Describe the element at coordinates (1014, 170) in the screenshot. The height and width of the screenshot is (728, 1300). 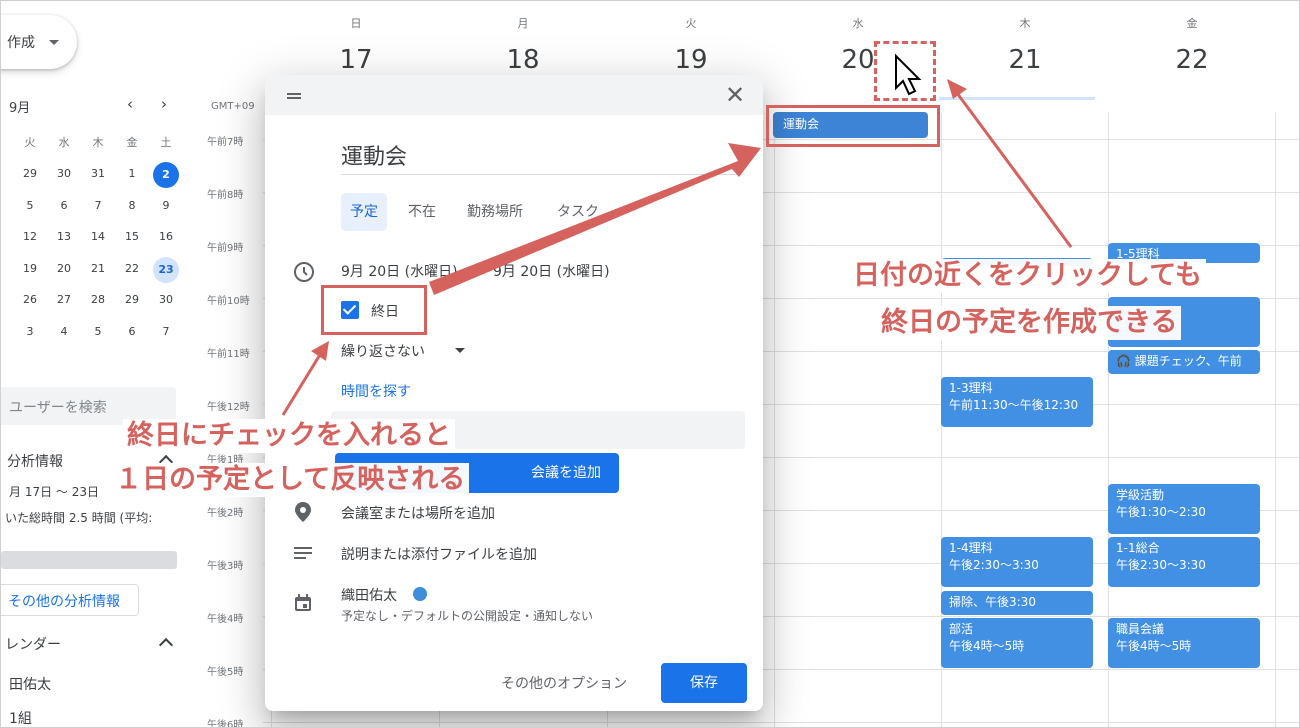
I see `arrow-line-right` at that location.